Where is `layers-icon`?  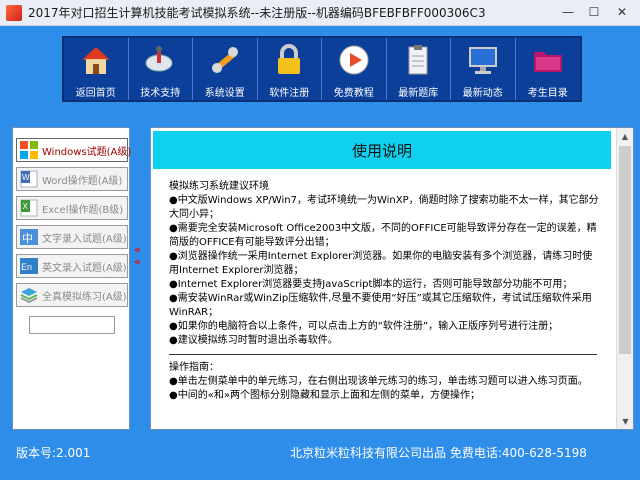
layers-icon is located at coordinates (29, 295).